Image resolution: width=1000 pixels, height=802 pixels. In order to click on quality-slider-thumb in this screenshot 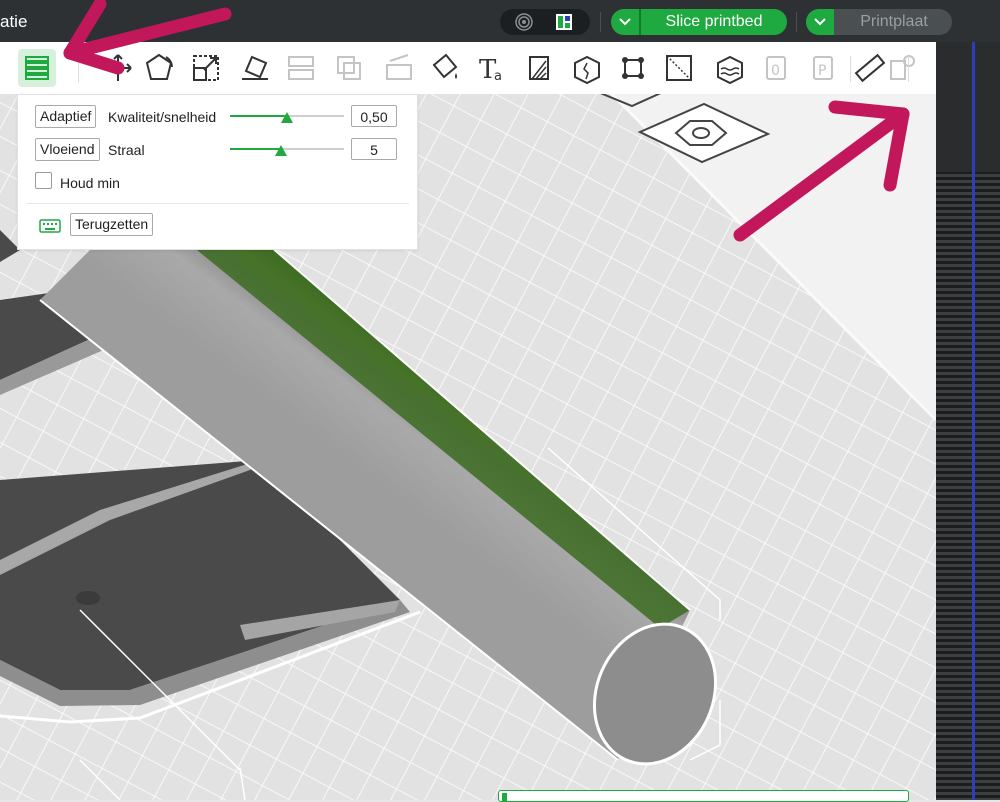, I will do `click(287, 117)`.